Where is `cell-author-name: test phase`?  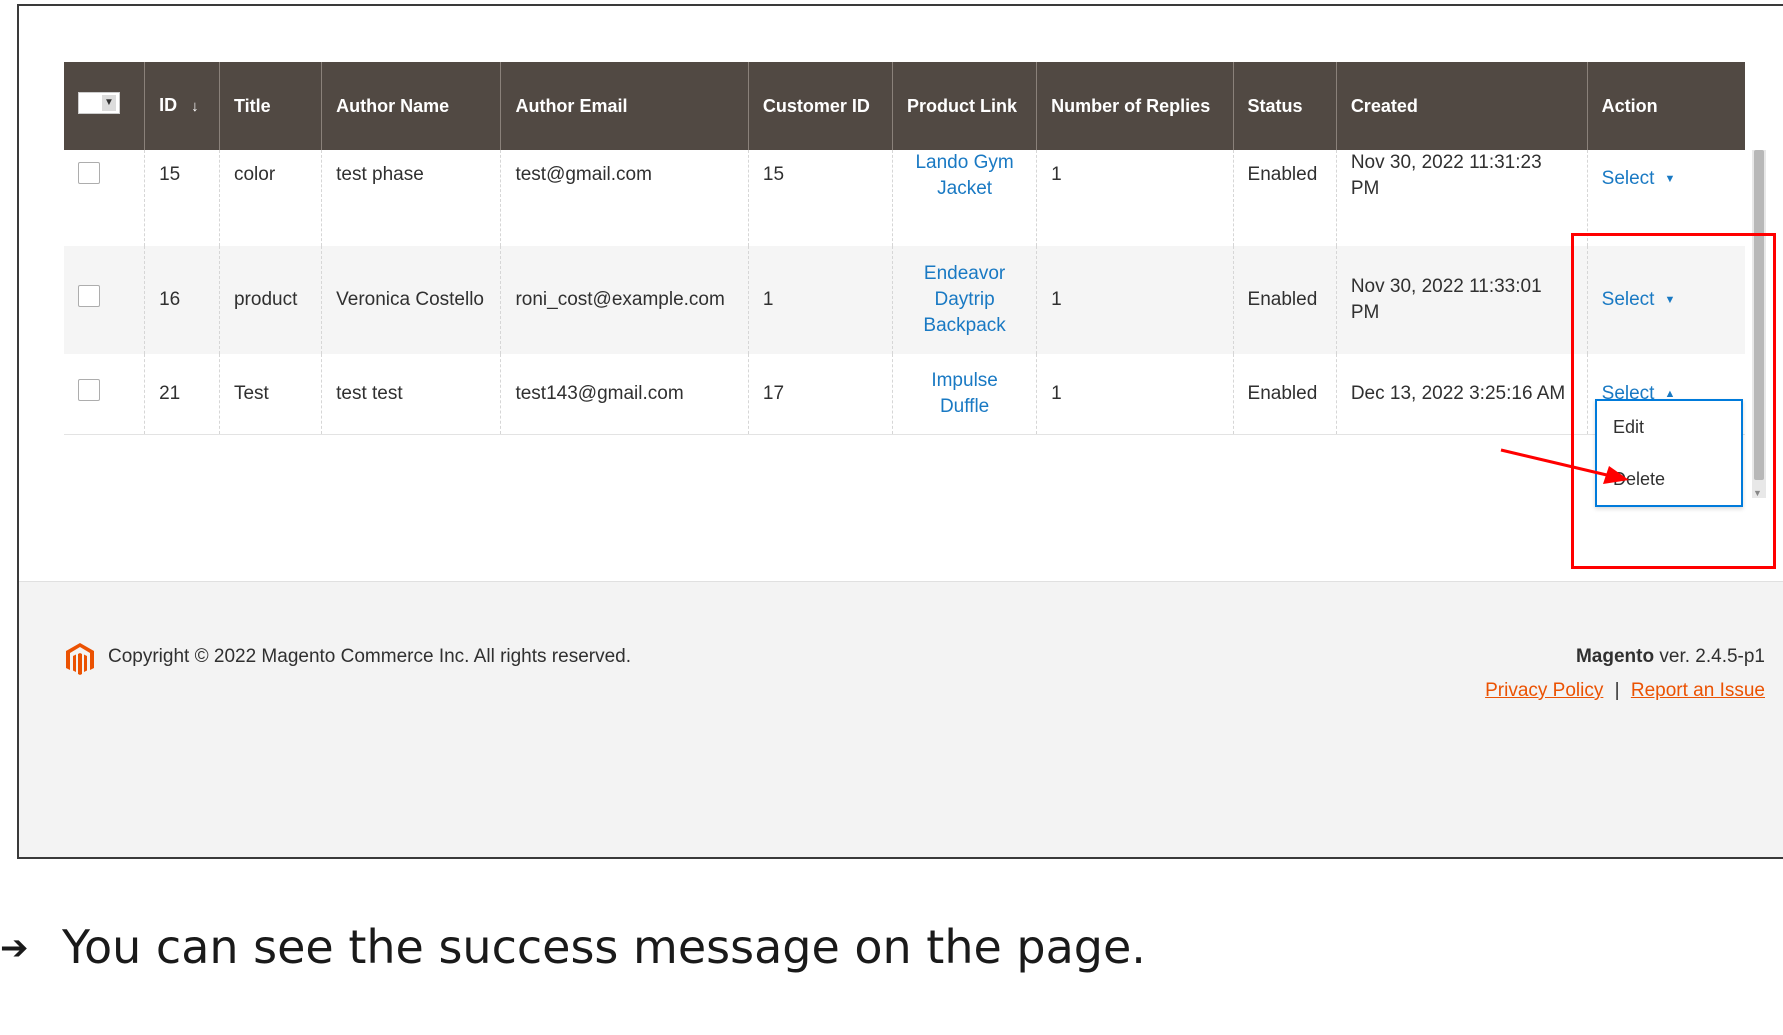
cell-author-name: test phase is located at coordinates (411, 198).